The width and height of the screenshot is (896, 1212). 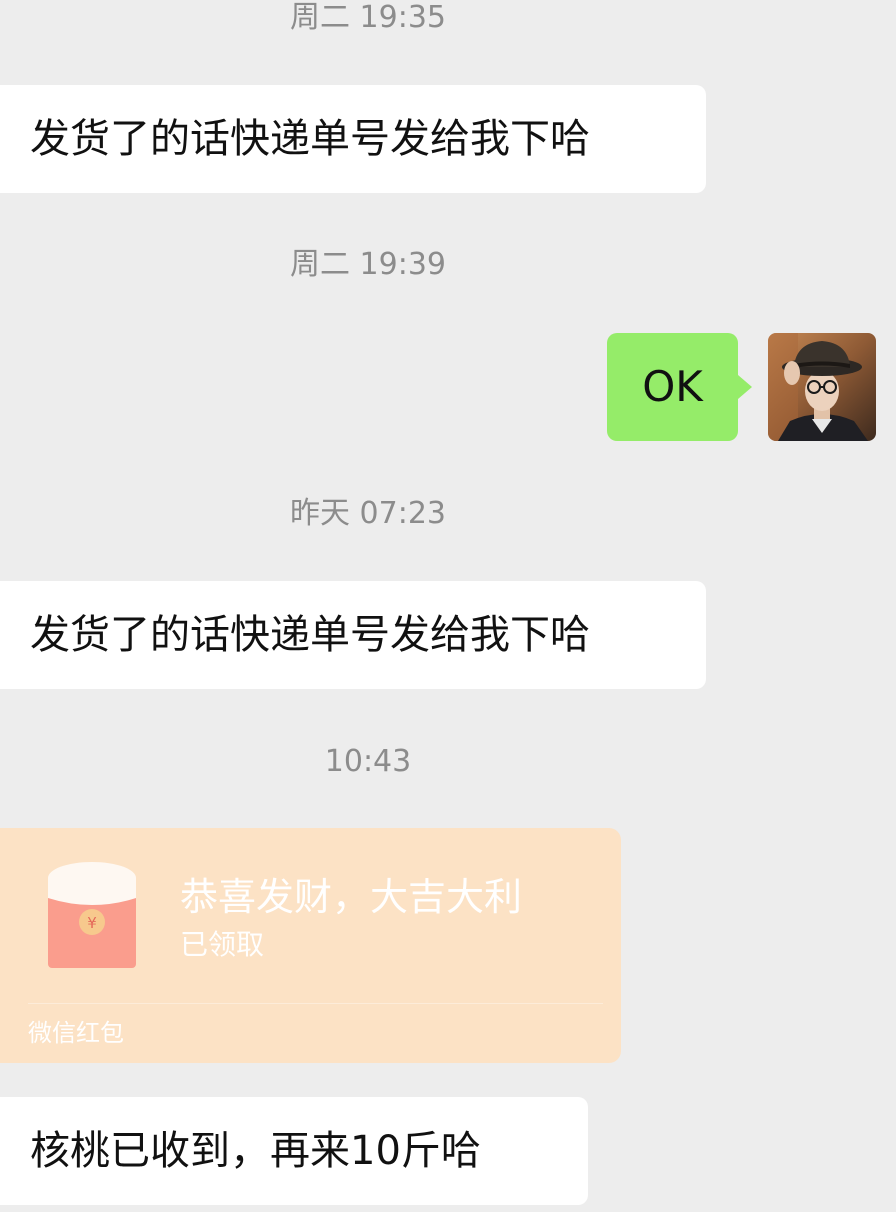 What do you see at coordinates (222, 944) in the screenshot?
I see `red-packet-status: 已领取` at bounding box center [222, 944].